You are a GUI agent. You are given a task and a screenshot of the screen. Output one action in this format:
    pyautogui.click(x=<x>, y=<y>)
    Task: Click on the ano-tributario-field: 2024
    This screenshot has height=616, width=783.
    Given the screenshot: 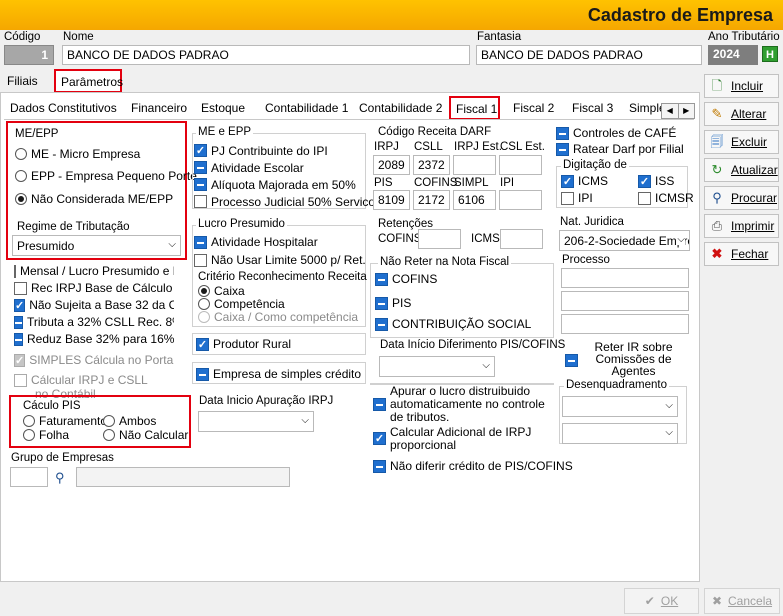 What is the action you would take?
    pyautogui.click(x=733, y=55)
    